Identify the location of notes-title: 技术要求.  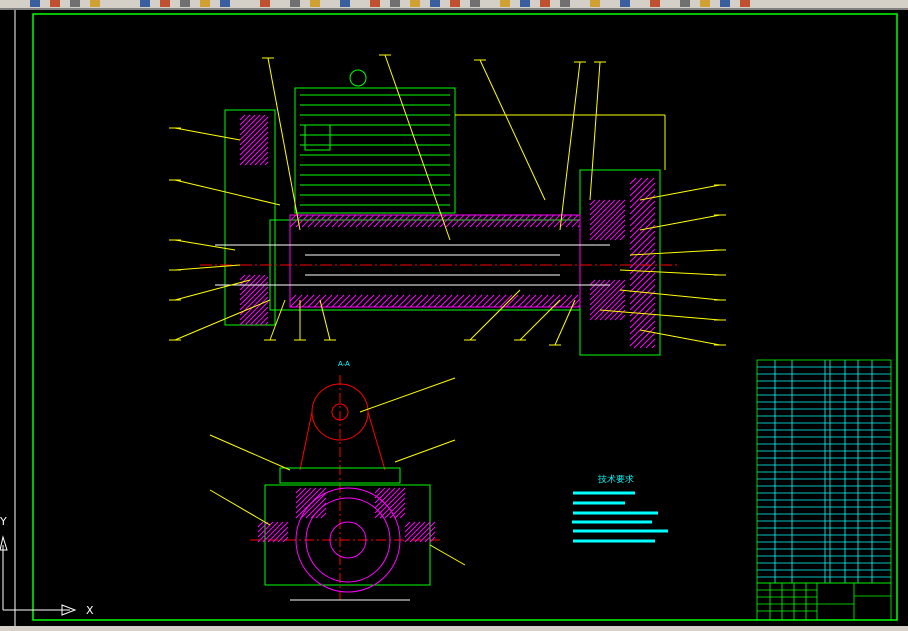
(616, 480).